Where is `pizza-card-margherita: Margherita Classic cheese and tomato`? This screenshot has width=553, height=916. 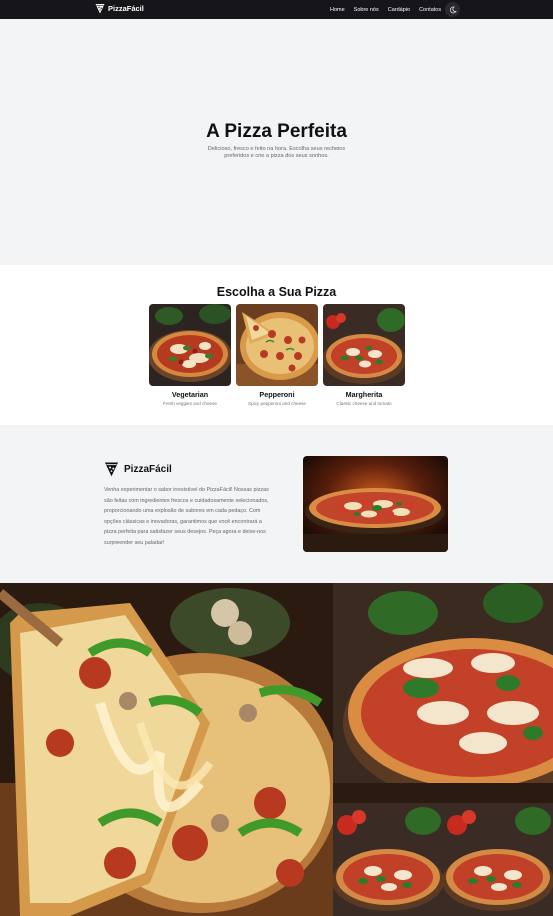
pizza-card-margherita: Margherita Classic cheese and tomato is located at coordinates (364, 355).